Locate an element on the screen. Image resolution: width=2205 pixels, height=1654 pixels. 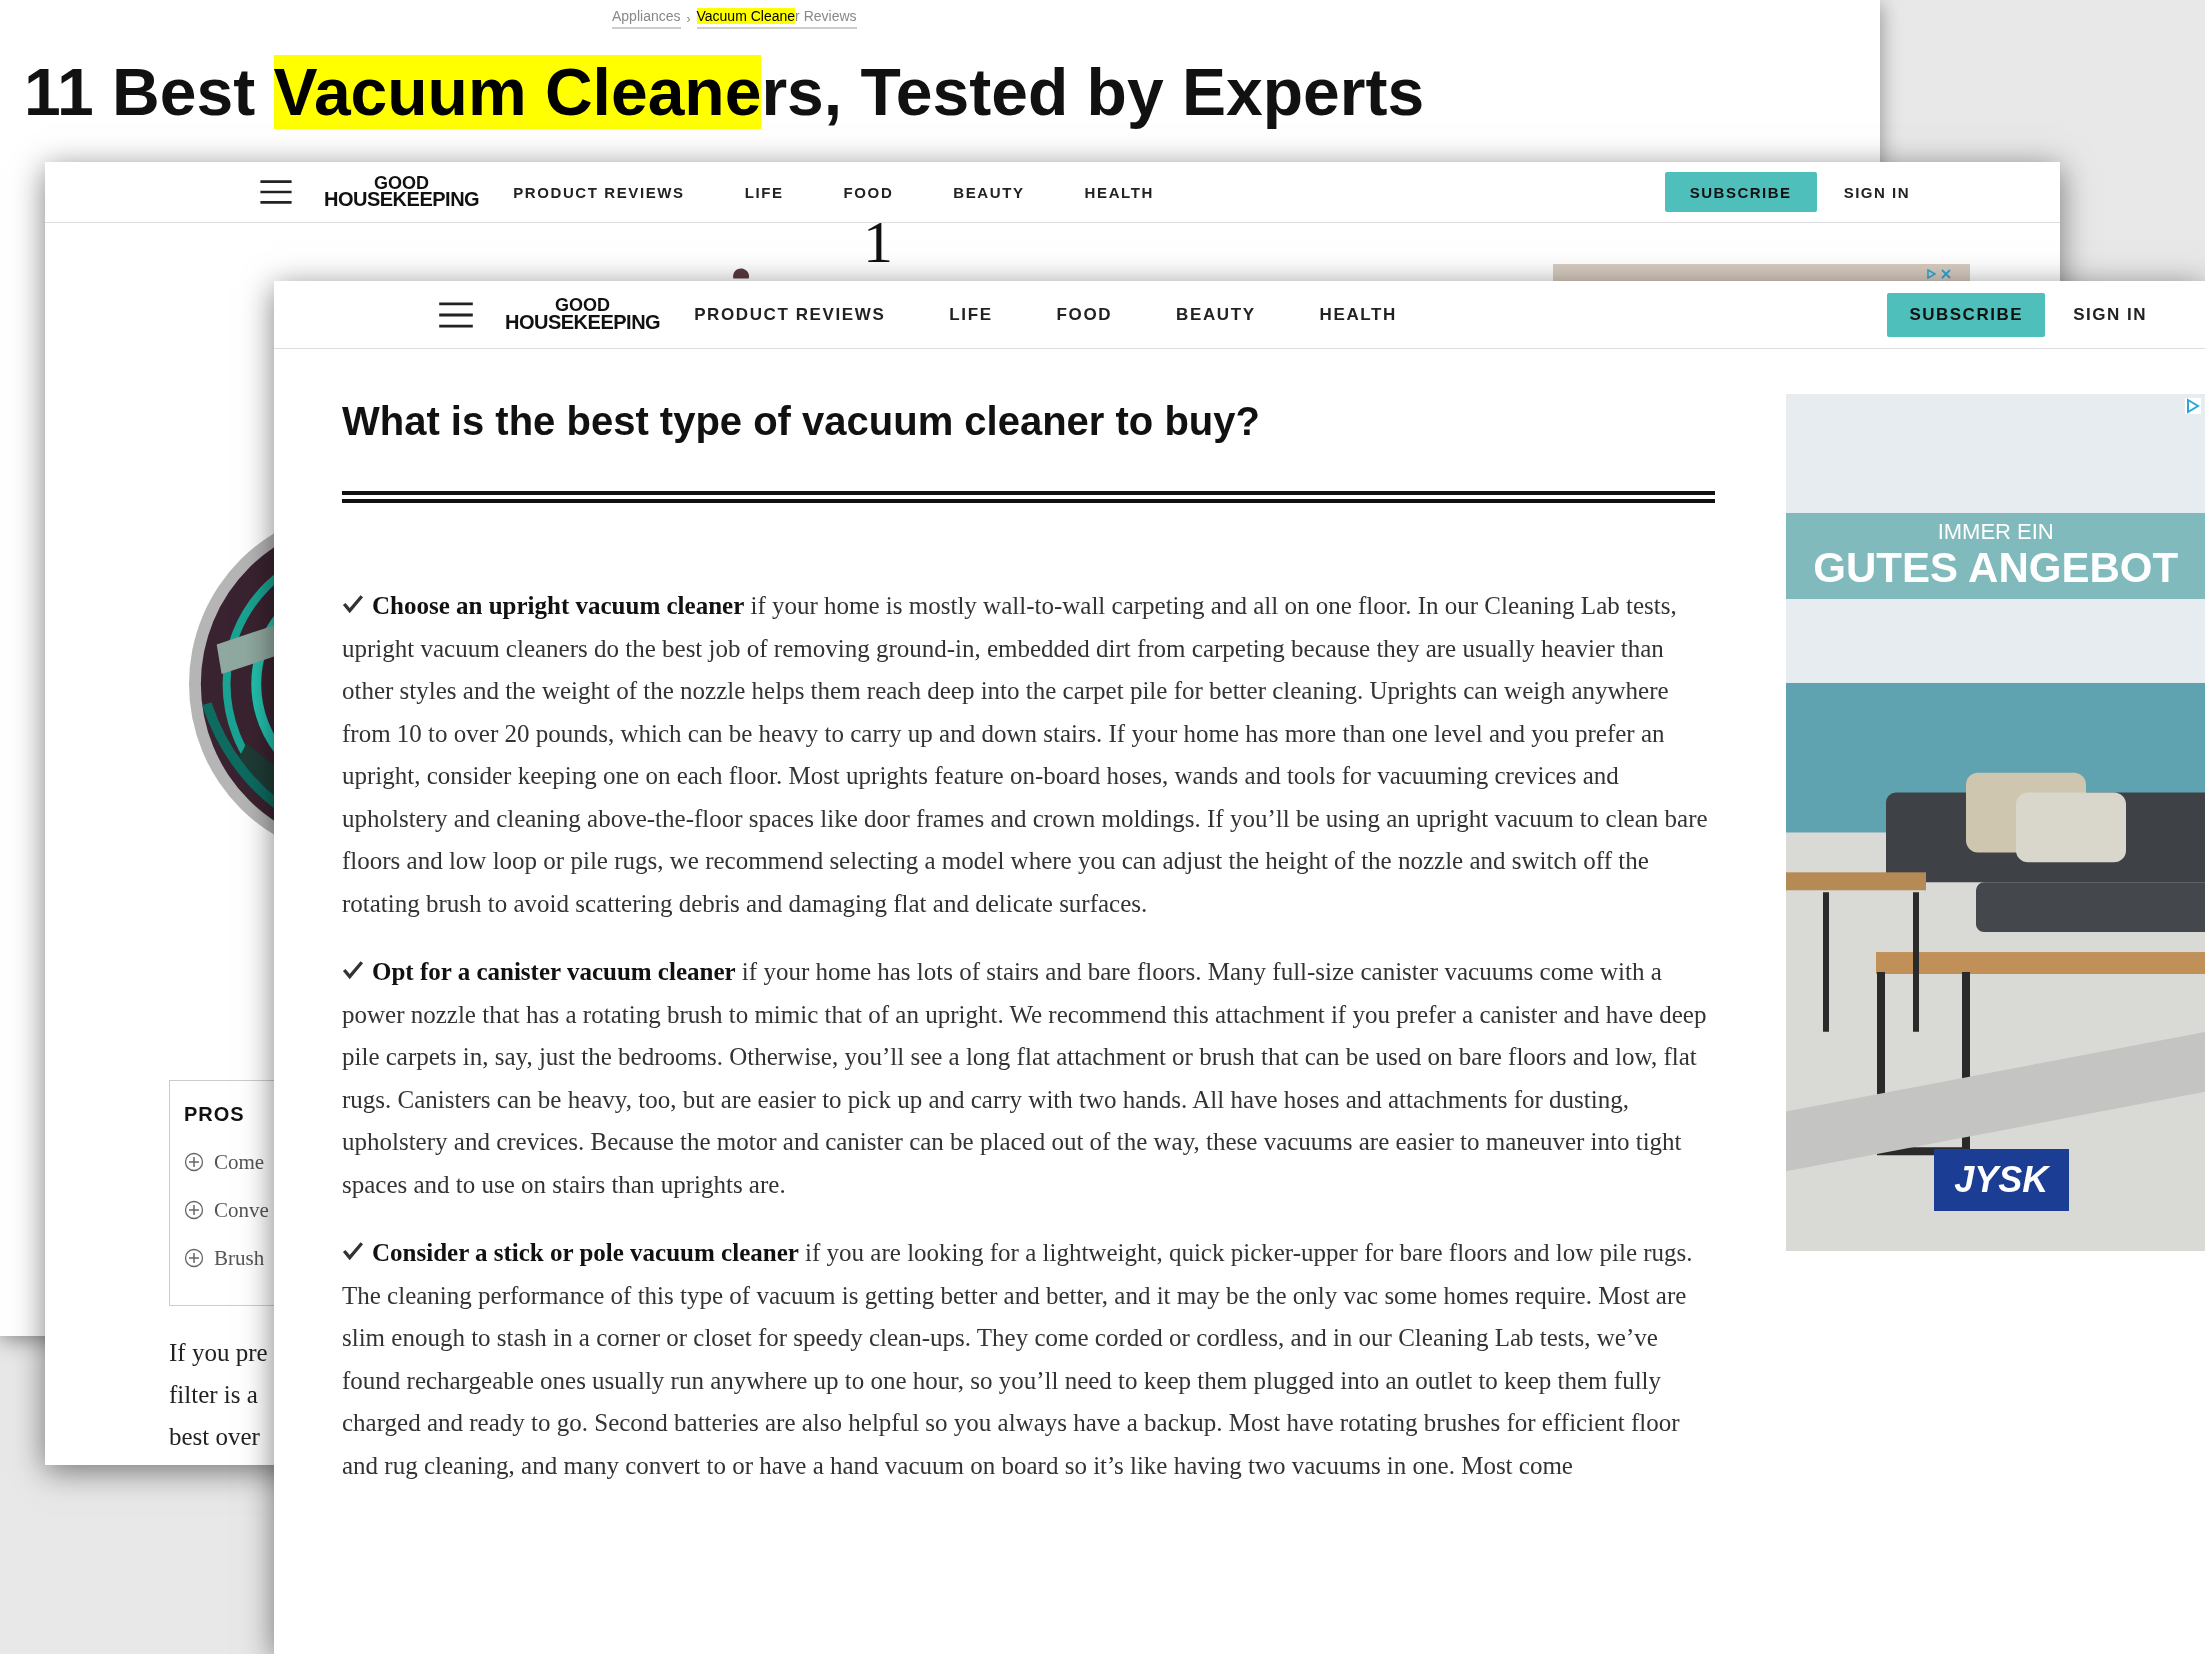
ad-kicker: IMMER EIN is located at coordinates (1995, 532).